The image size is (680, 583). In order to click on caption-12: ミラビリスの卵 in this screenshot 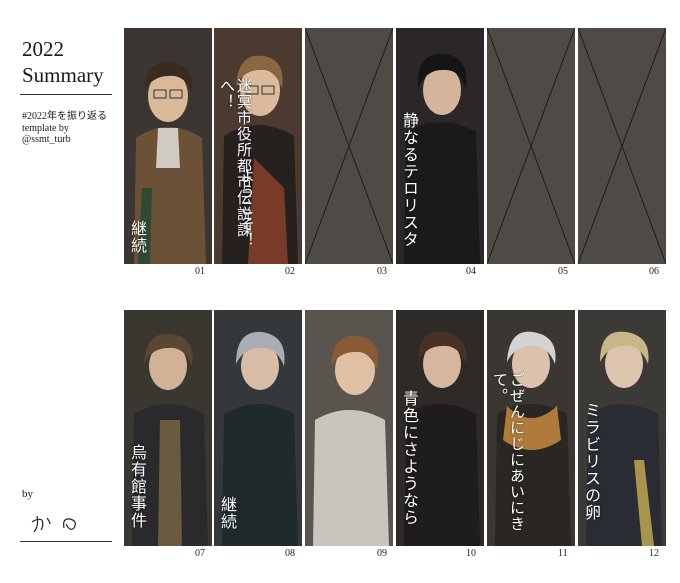, I will do `click(591, 461)`.